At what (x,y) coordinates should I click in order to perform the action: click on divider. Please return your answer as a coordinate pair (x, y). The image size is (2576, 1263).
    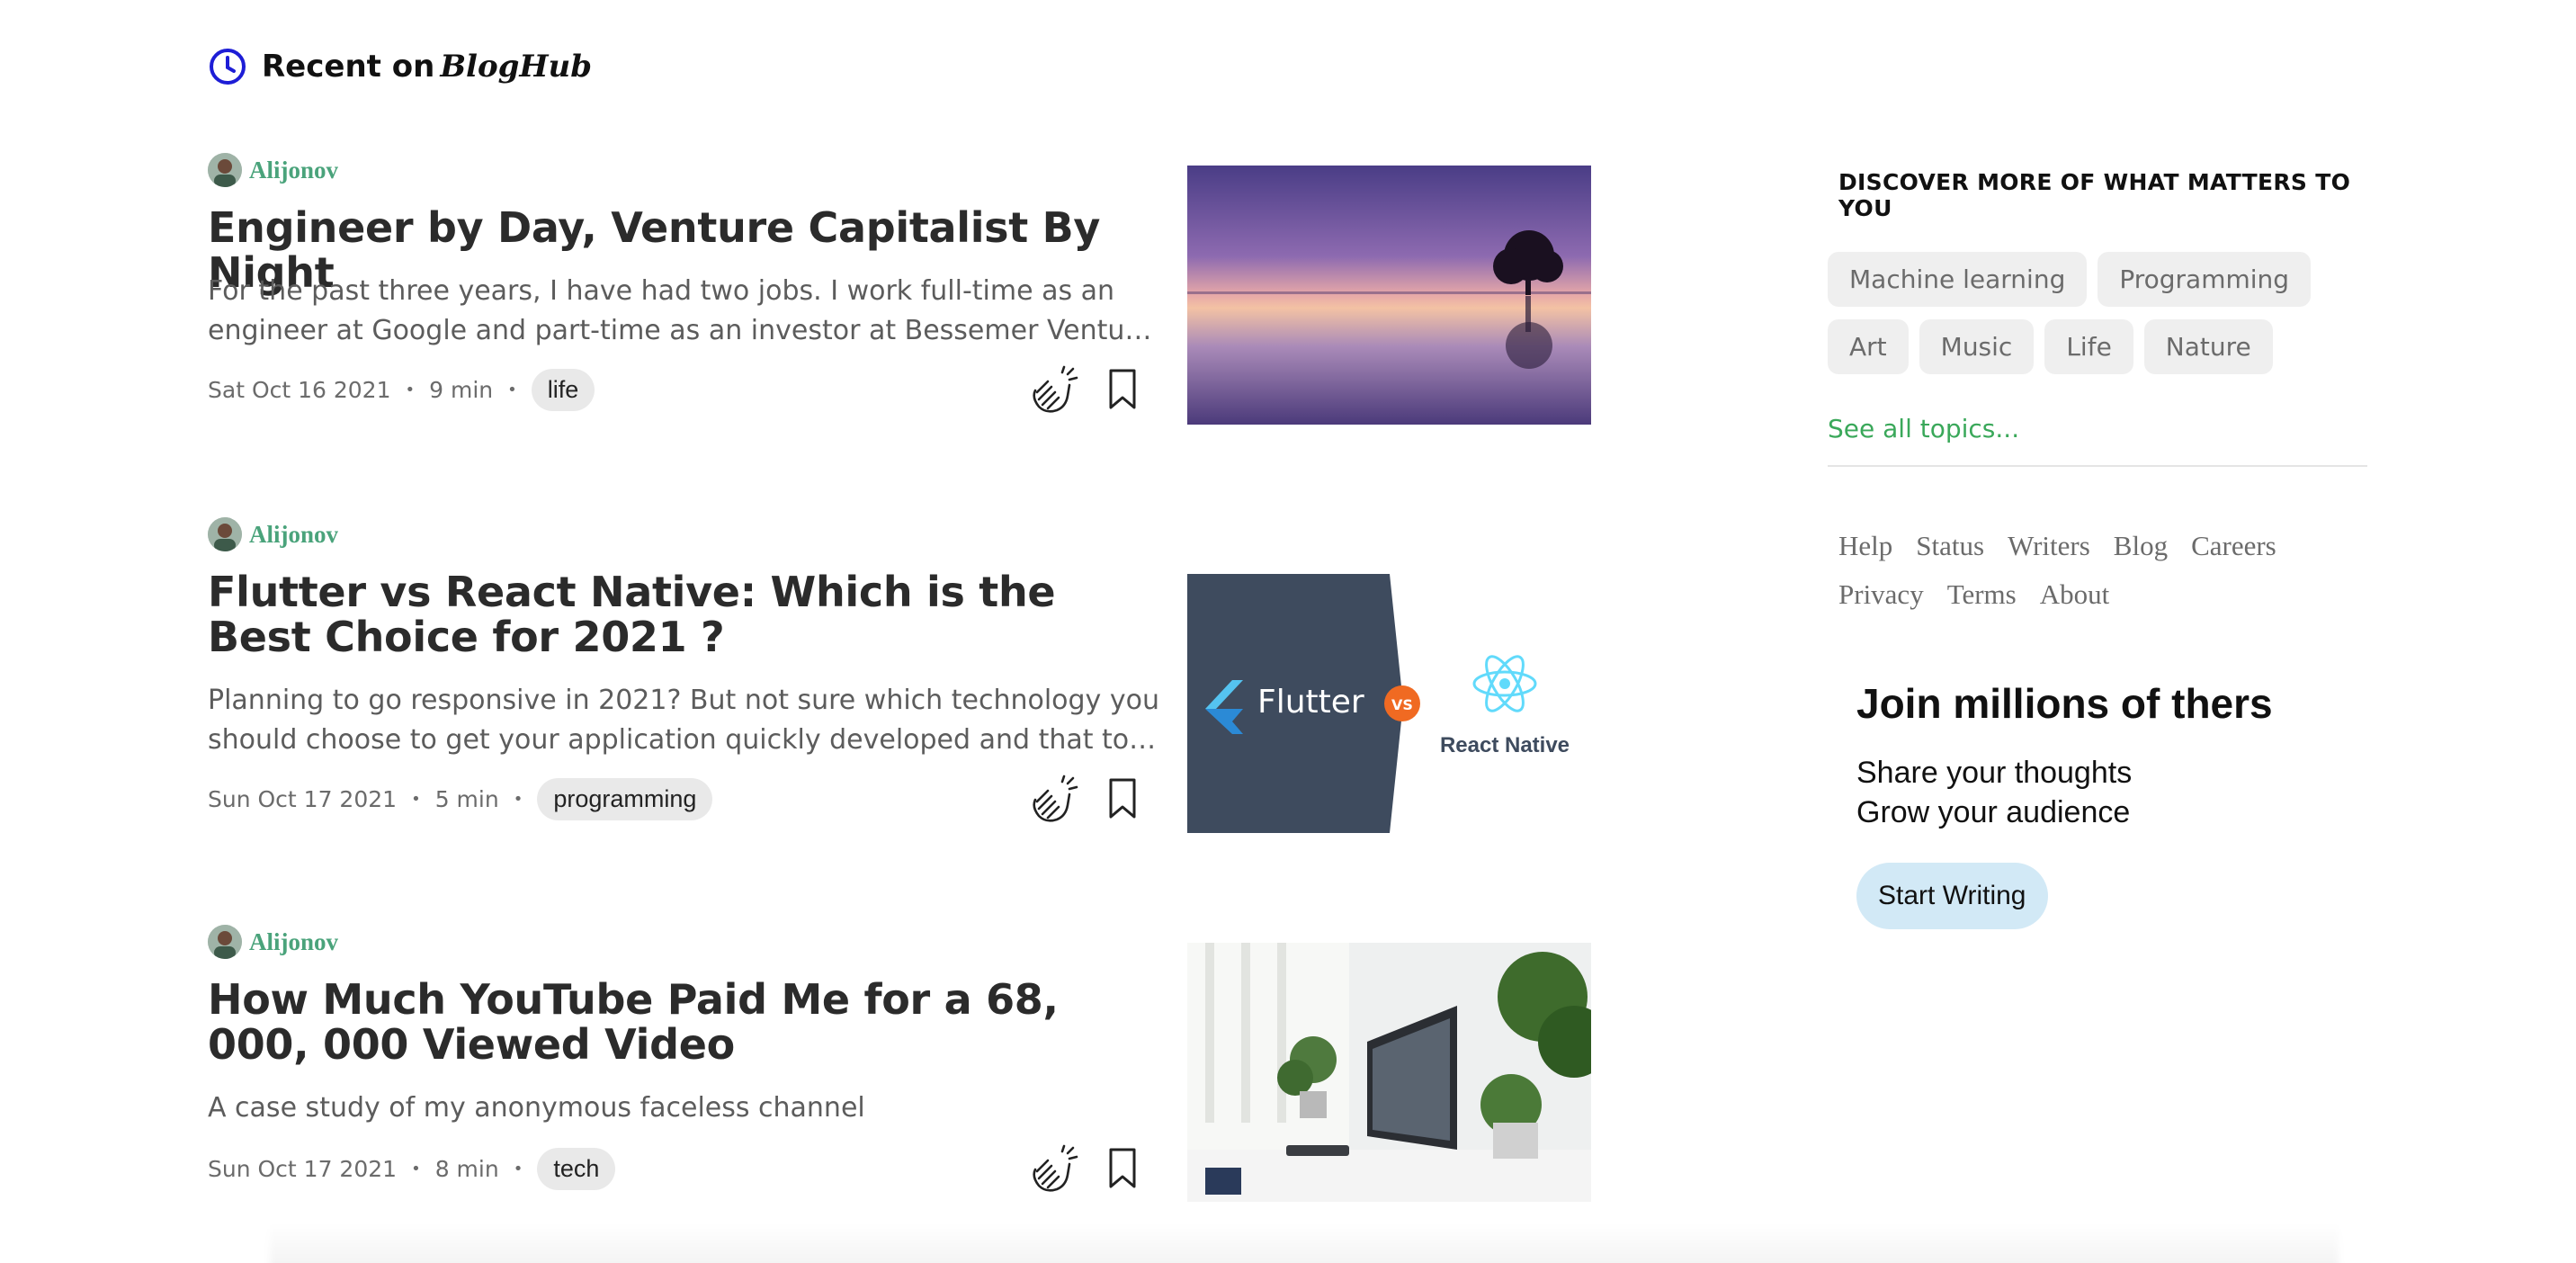
    Looking at the image, I should click on (2097, 466).